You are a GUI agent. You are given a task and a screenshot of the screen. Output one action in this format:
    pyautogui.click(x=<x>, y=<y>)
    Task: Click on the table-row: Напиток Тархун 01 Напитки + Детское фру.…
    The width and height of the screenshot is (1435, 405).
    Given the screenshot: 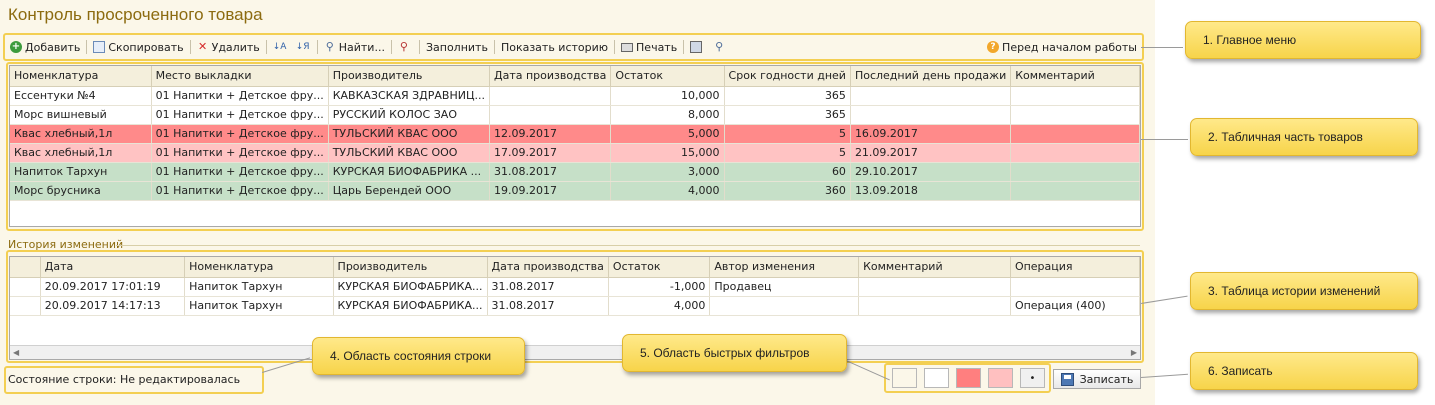 What is the action you would take?
    pyautogui.click(x=575, y=172)
    